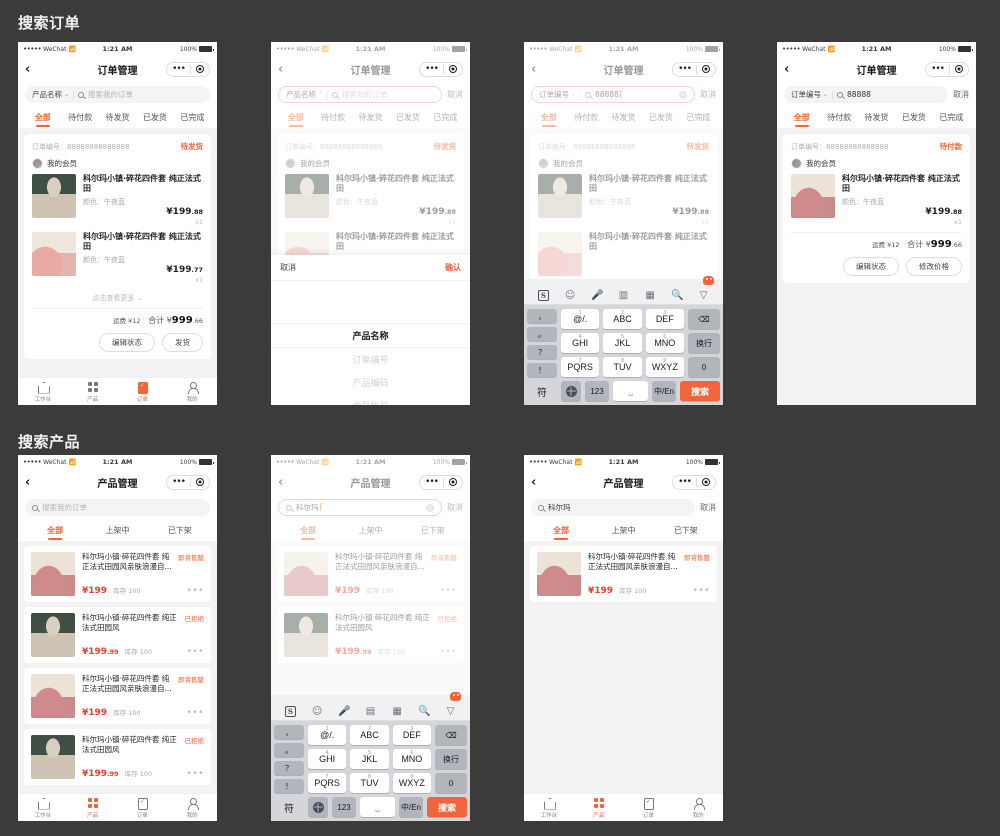 The image size is (1000, 836). Describe the element at coordinates (664, 319) in the screenshot. I see `key-3-def: 3 DEF` at that location.